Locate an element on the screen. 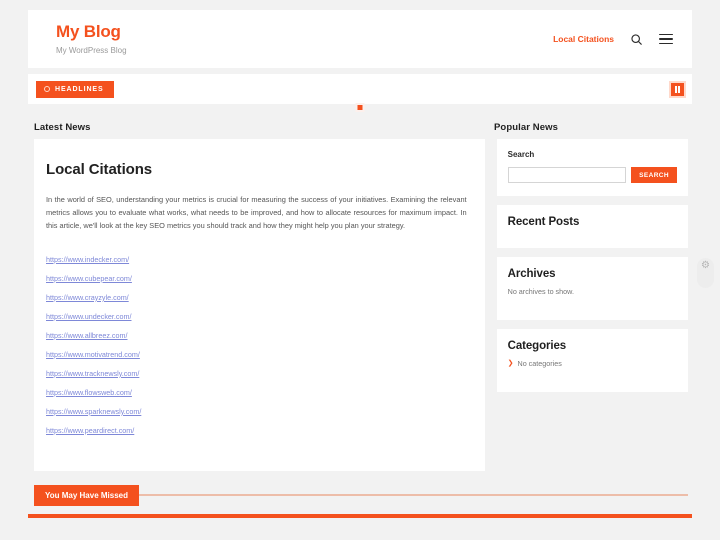 This screenshot has width=720, height=540. headlines-ticker-bar: HEADLINES is located at coordinates (360, 93).